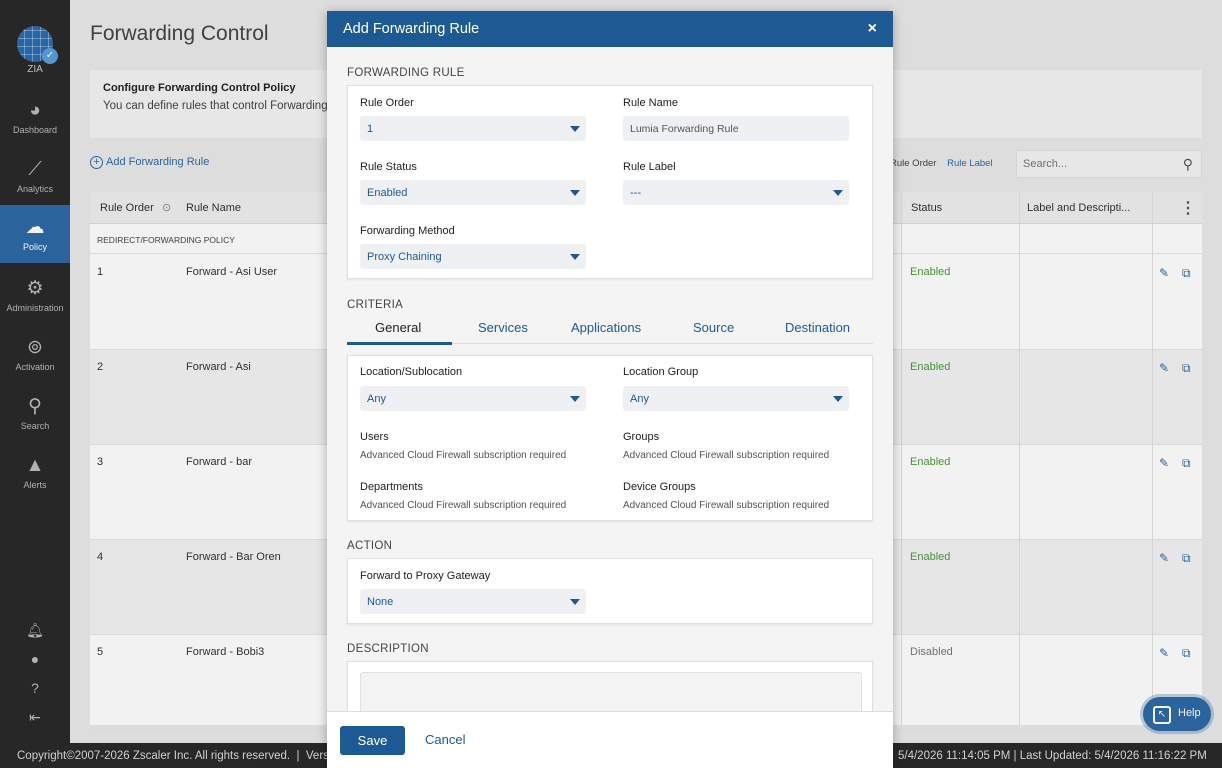 This screenshot has width=1222, height=768. I want to click on cancel-button: Cancel, so click(445, 739).